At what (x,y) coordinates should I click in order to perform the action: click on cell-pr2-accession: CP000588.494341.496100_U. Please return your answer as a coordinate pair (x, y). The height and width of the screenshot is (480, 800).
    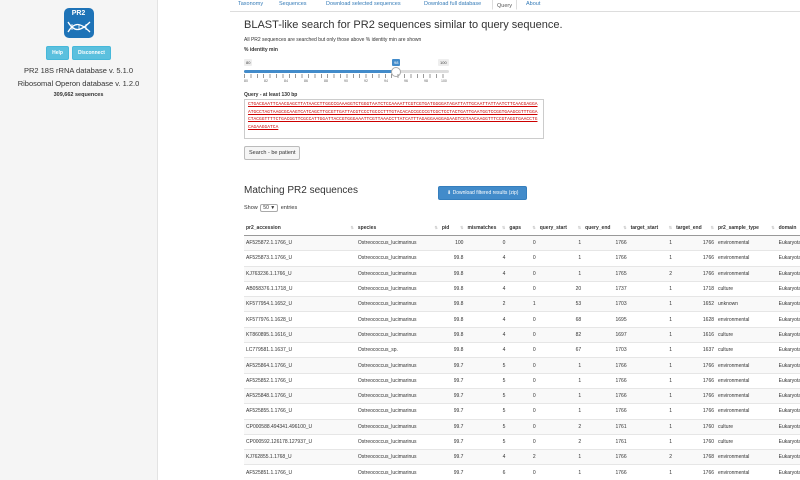
    Looking at the image, I should click on (300, 426).